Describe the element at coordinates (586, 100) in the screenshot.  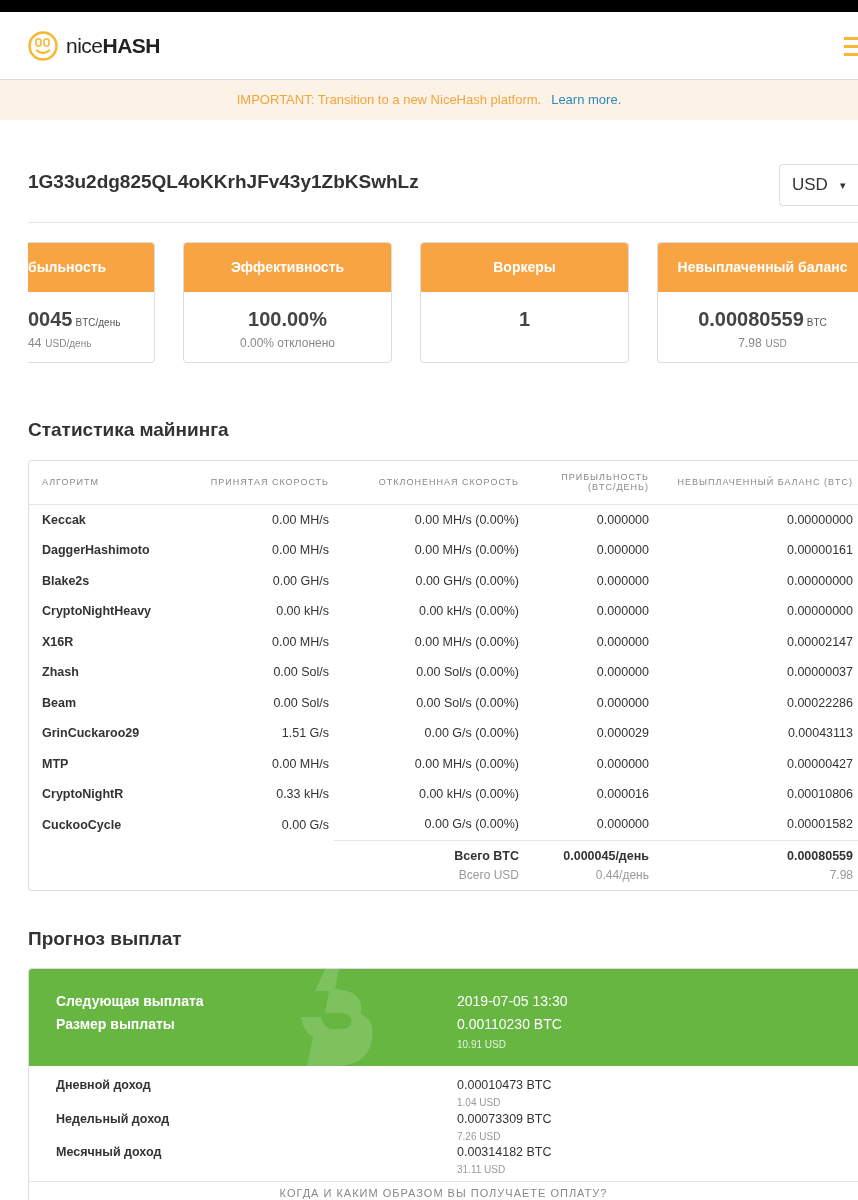
I see `learn-more-link: Learn more.` at that location.